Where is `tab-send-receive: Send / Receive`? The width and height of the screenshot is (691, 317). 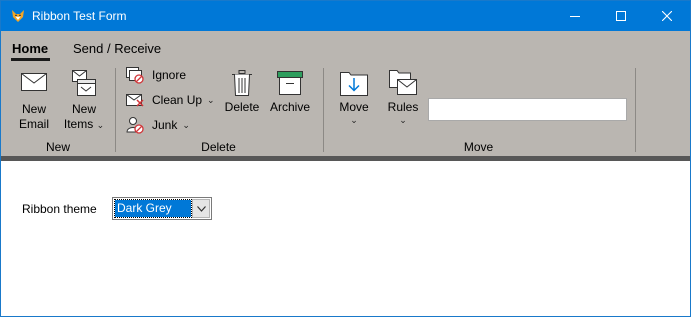 tab-send-receive: Send / Receive is located at coordinates (117, 48).